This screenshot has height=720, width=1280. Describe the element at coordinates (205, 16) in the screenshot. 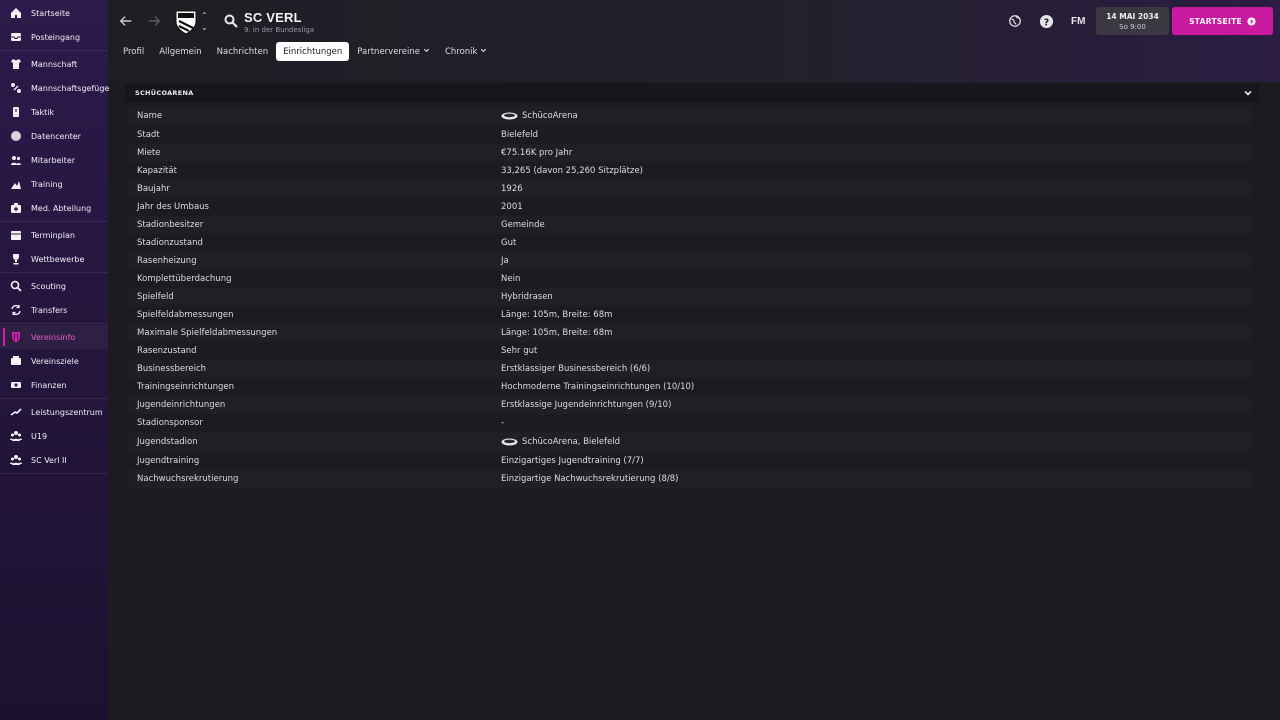

I see `chevron-up-icon: ⌃` at that location.